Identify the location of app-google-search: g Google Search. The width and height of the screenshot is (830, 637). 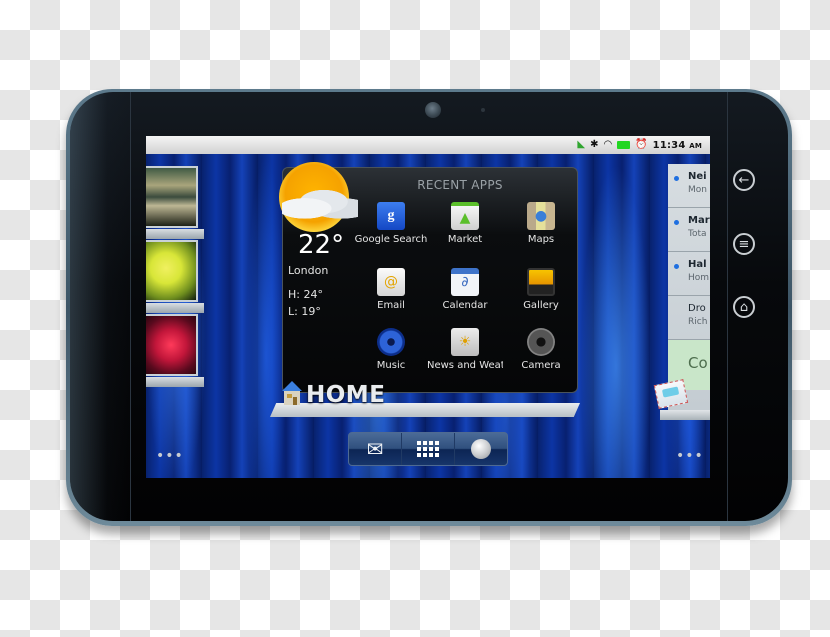
(391, 223).